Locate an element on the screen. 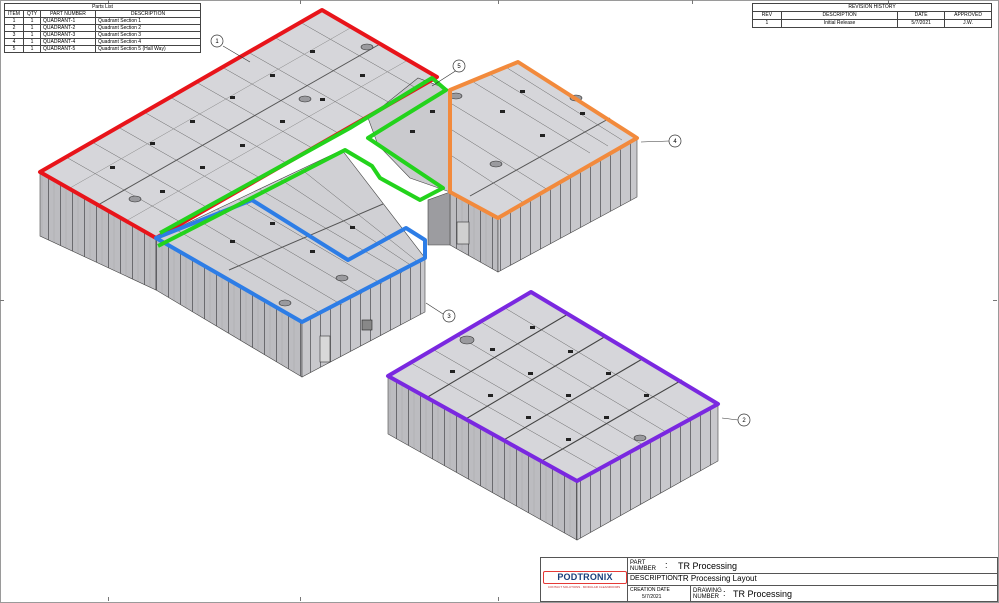 This screenshot has height=603, width=999. description-label: DESCRIPTION: is located at coordinates (655, 578).